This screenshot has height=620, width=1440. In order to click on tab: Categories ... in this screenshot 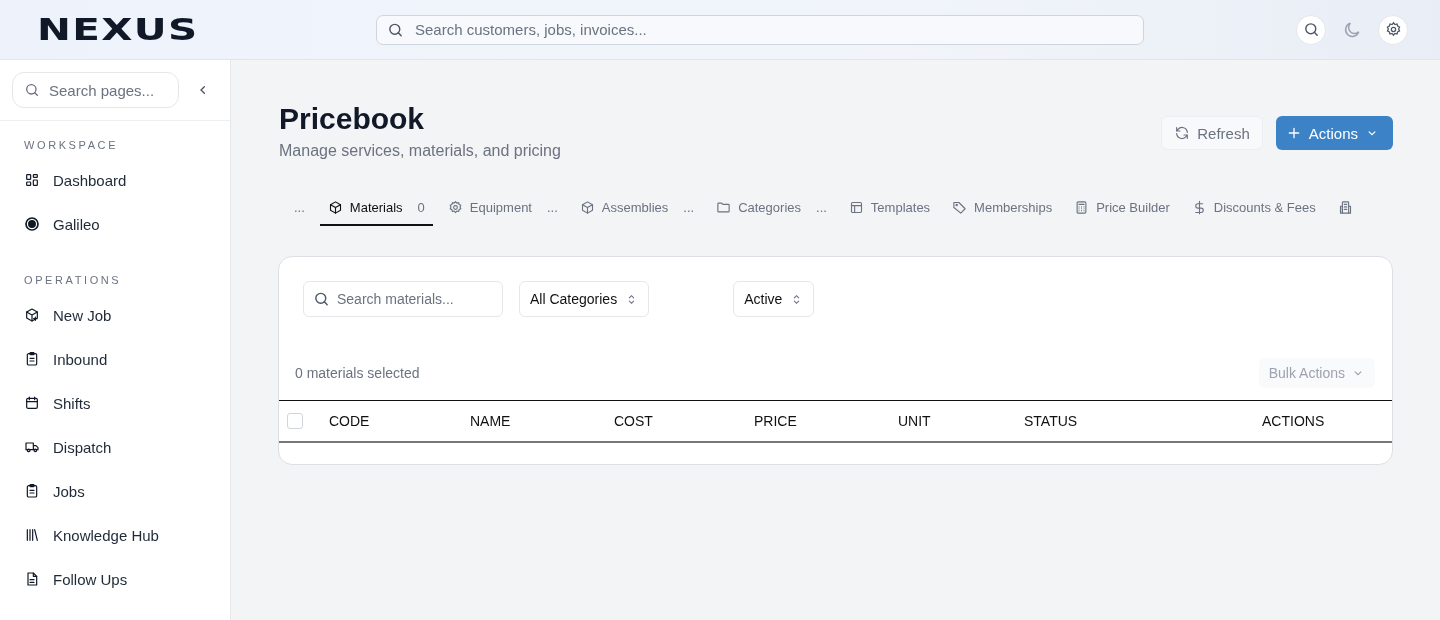, I will do `click(771, 208)`.